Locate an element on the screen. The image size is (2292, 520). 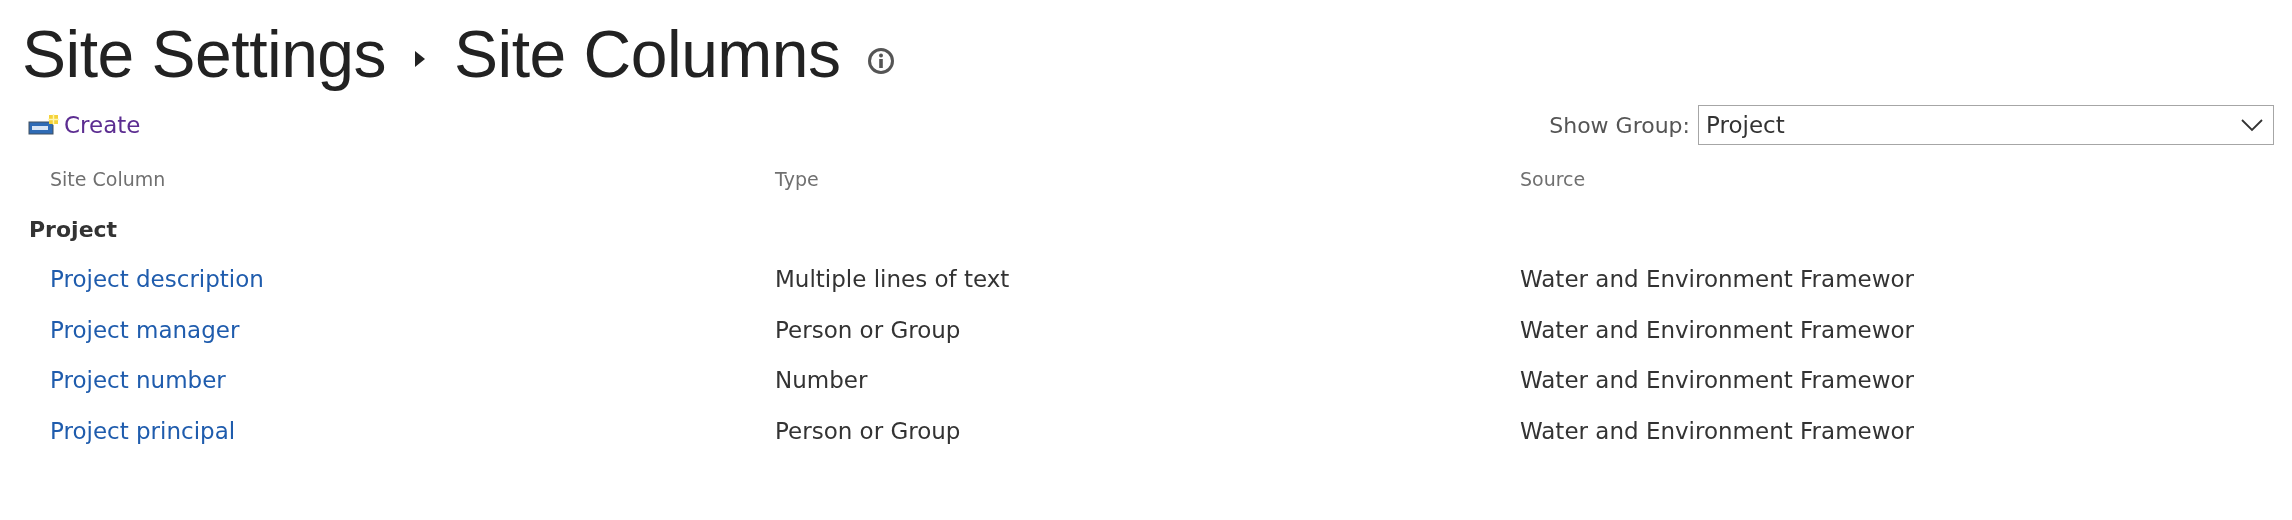
group-dropdown: Project is located at coordinates (1986, 125).